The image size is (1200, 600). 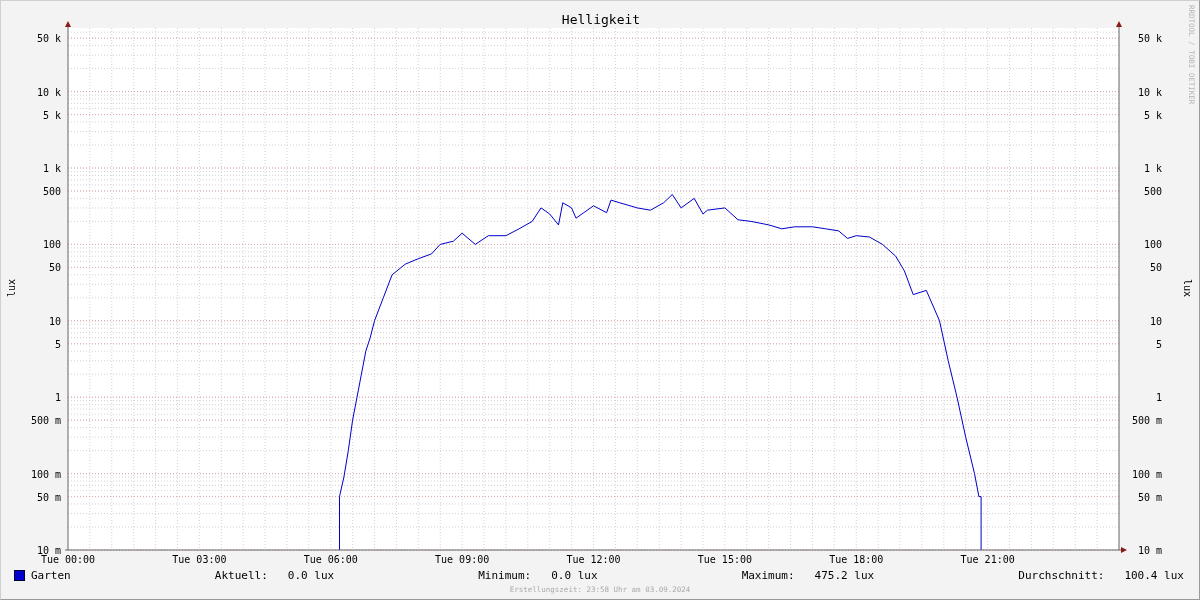 What do you see at coordinates (241, 575) in the screenshot?
I see `stat-label: Aktuell:` at bounding box center [241, 575].